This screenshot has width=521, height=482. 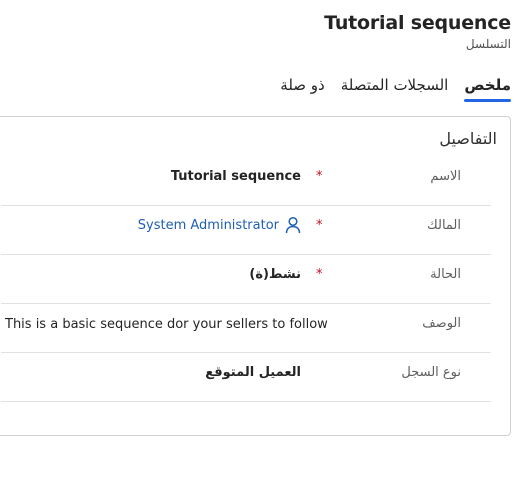 I want to click on record-type-label: نوع السجل, so click(x=431, y=372).